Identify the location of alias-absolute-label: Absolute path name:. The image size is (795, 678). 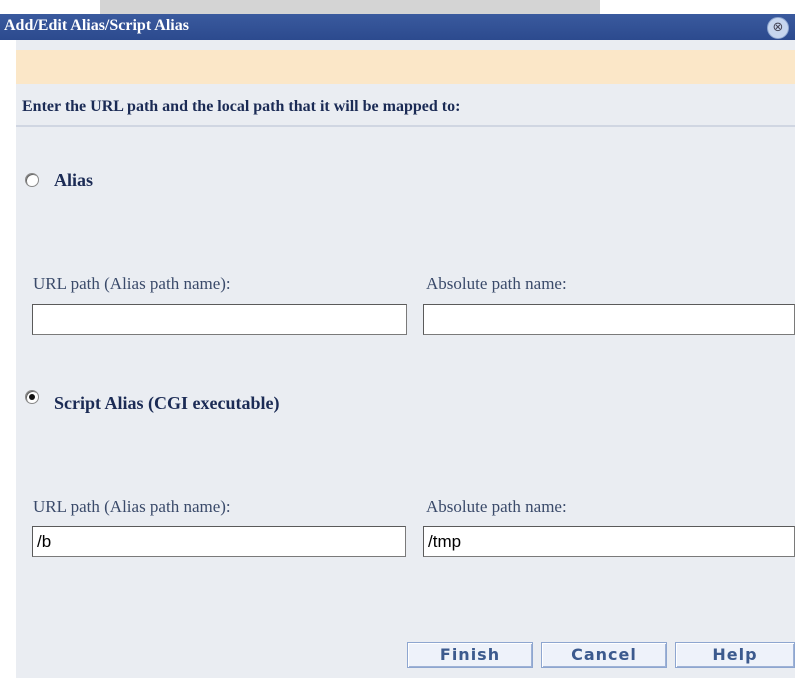
(496, 283).